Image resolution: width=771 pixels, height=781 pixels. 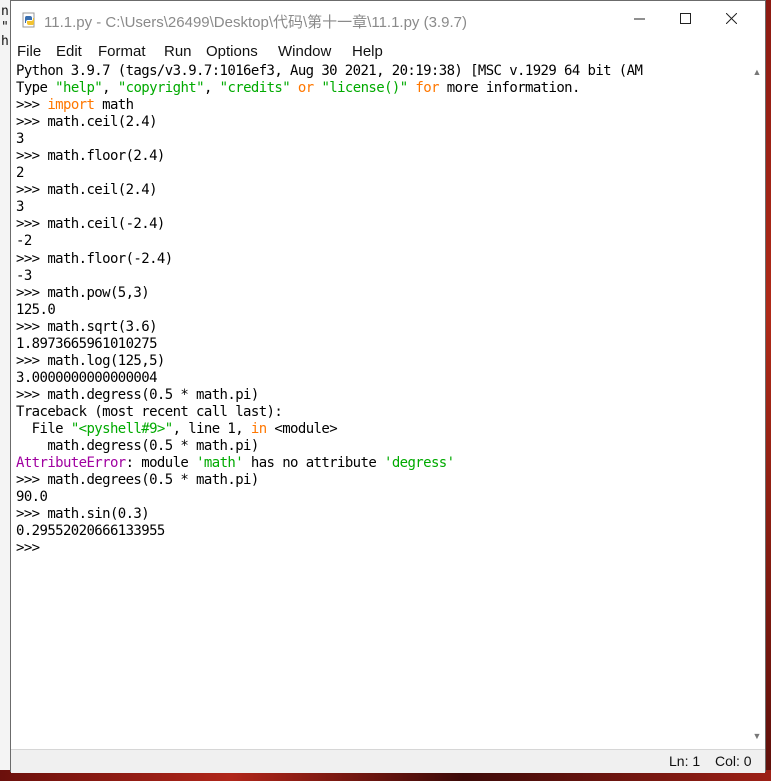 I want to click on shell-text-segment: "help", so click(x=79, y=88).